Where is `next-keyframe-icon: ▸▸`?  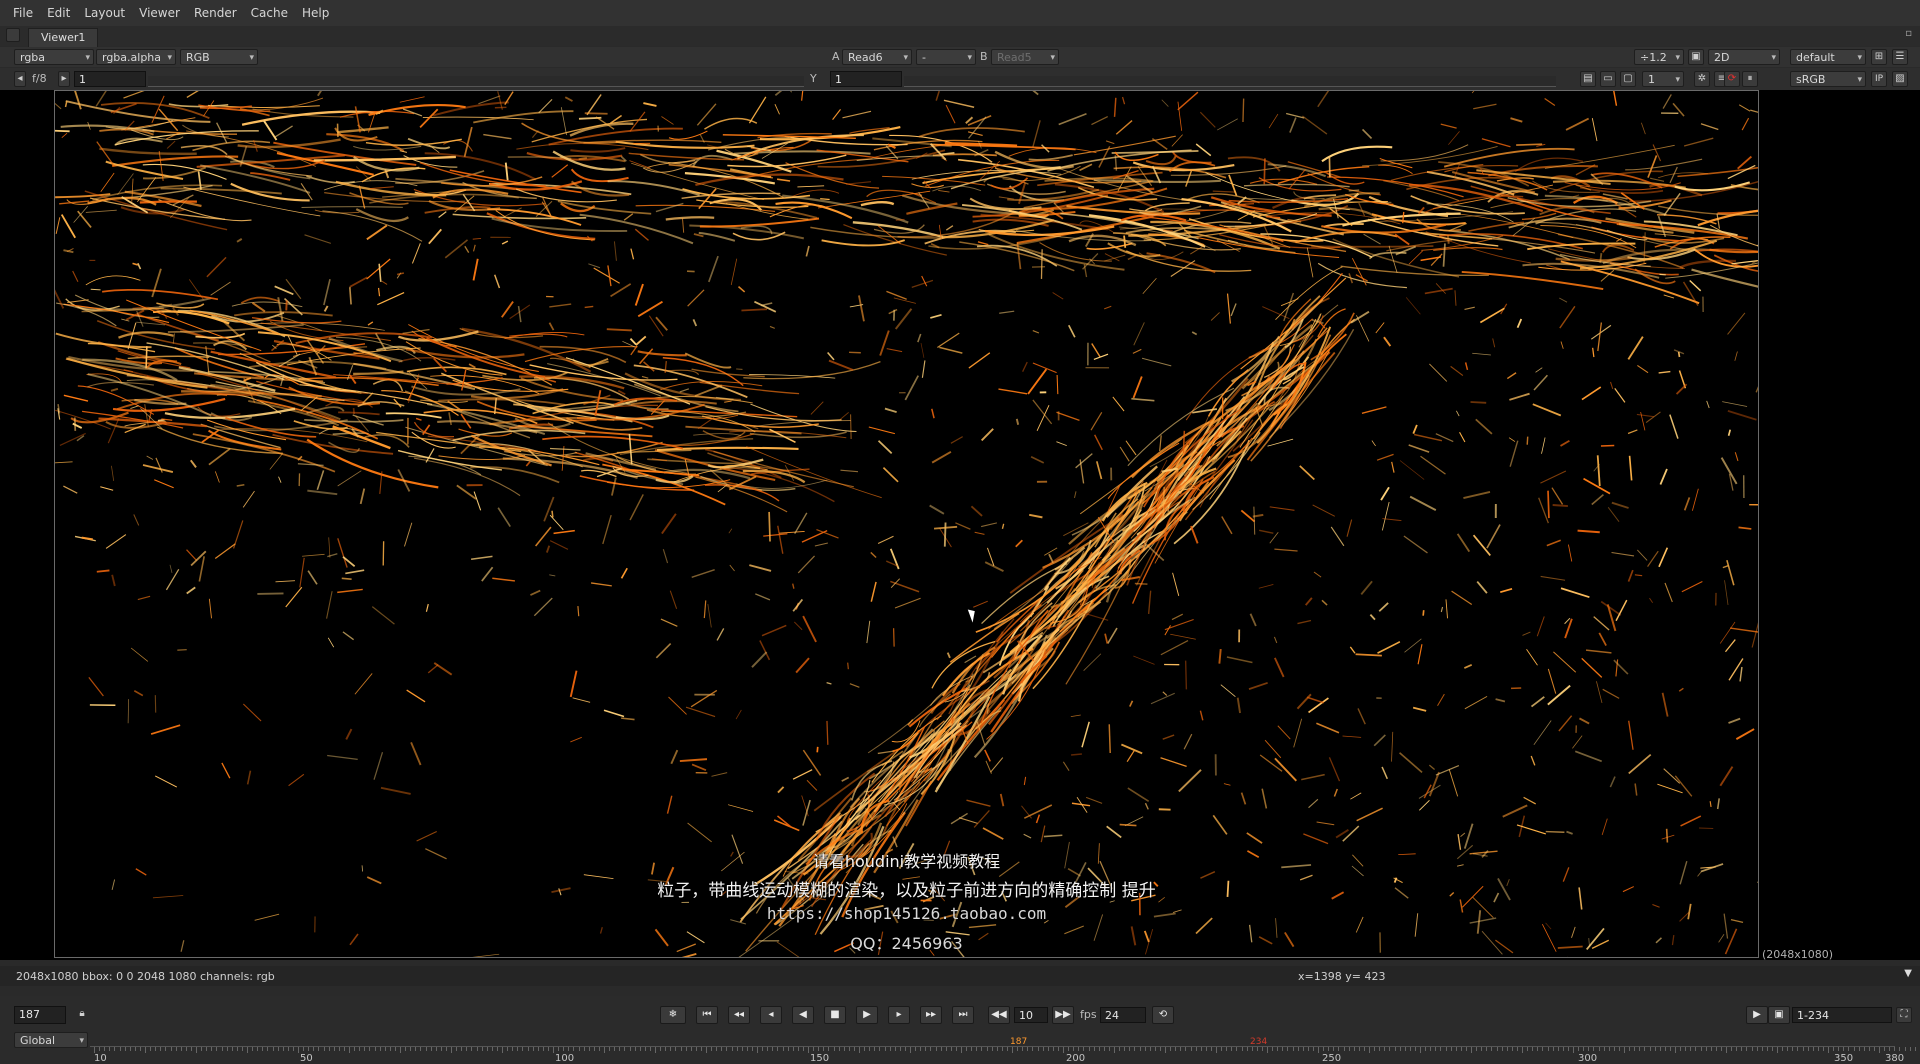
next-keyframe-icon: ▸▸ is located at coordinates (931, 1015).